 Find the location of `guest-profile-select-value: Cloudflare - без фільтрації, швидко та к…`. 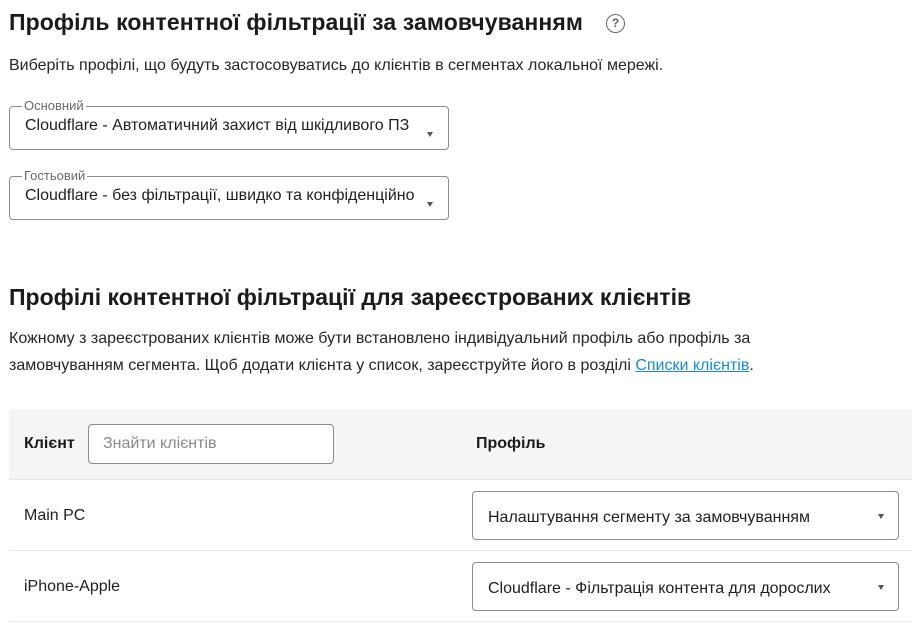

guest-profile-select-value: Cloudflare - без фільтрації, швидко та к… is located at coordinates (220, 195).